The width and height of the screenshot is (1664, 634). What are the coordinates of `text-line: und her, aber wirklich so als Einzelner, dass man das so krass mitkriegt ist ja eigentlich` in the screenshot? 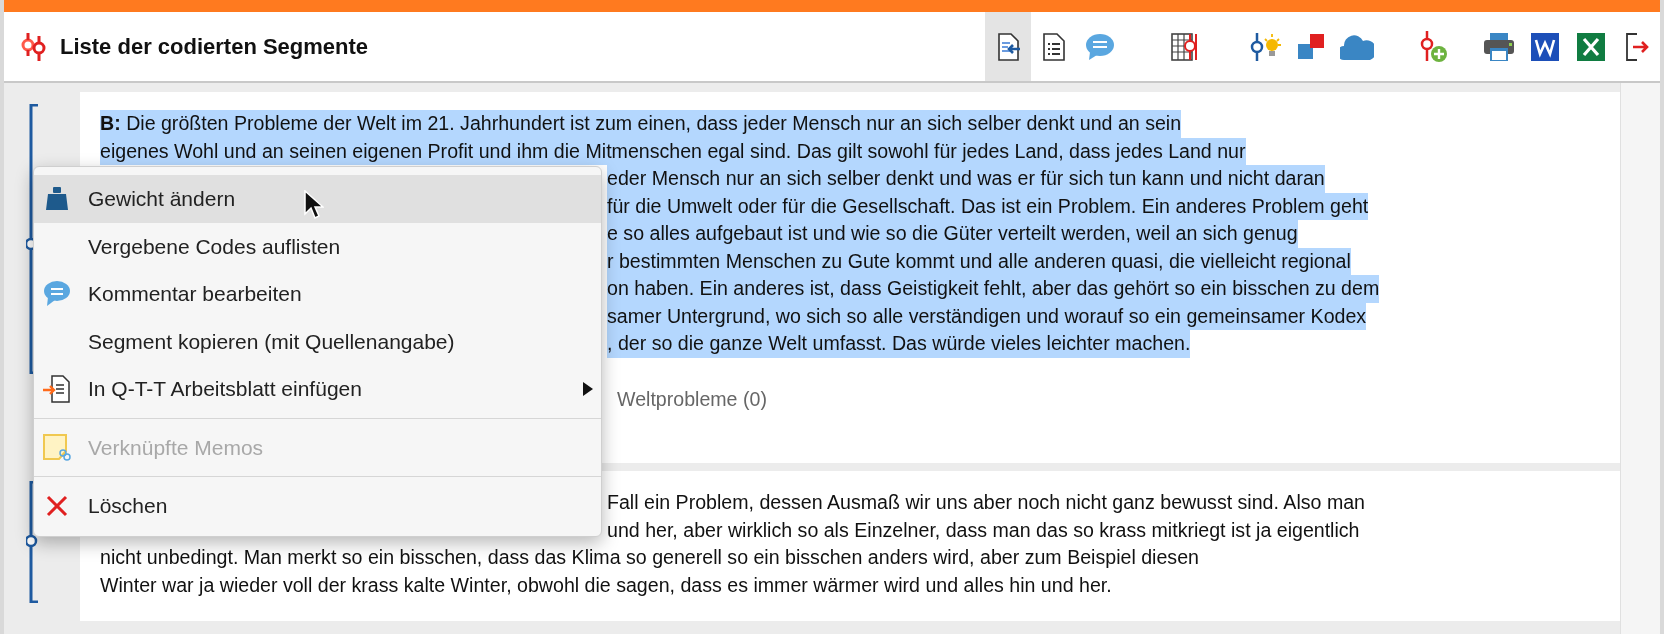 It's located at (983, 530).